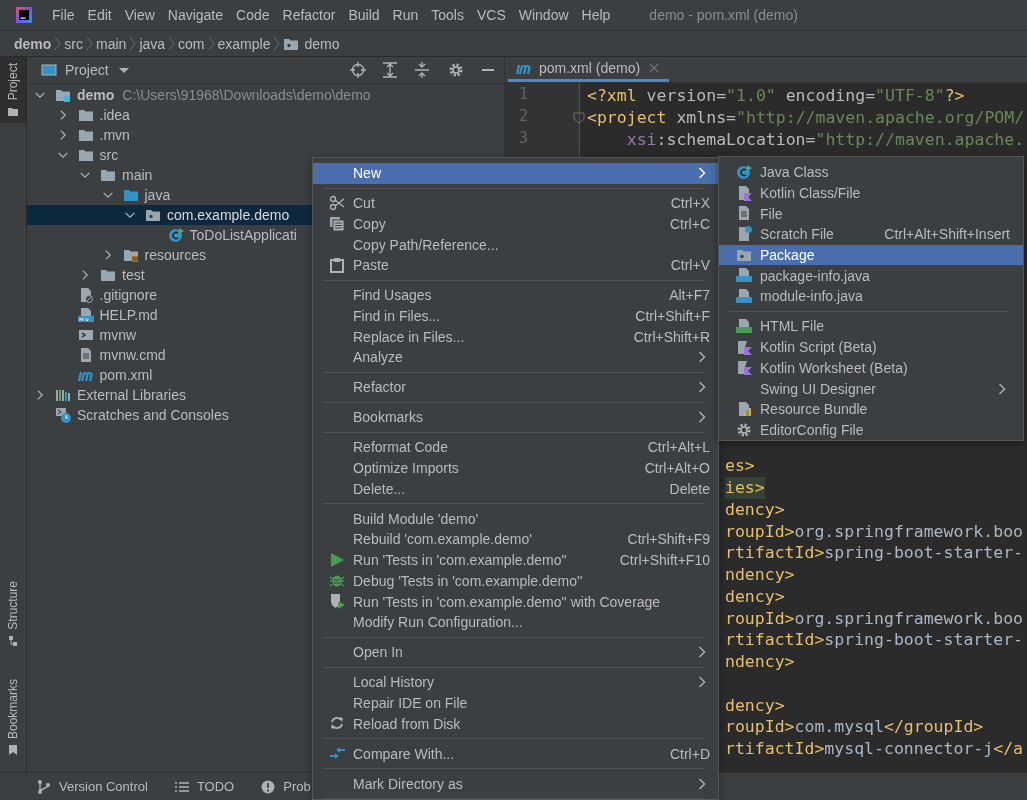 This screenshot has height=800, width=1027. Describe the element at coordinates (543, 15) in the screenshot. I see `menu-bar-item: Window` at that location.